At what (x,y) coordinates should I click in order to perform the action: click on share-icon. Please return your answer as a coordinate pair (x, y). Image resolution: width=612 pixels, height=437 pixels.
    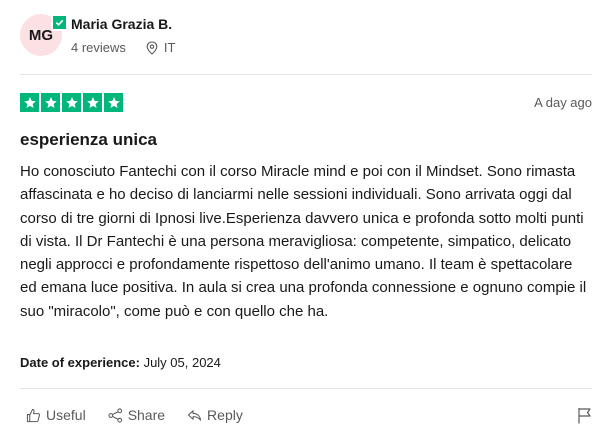
    Looking at the image, I should click on (115, 415).